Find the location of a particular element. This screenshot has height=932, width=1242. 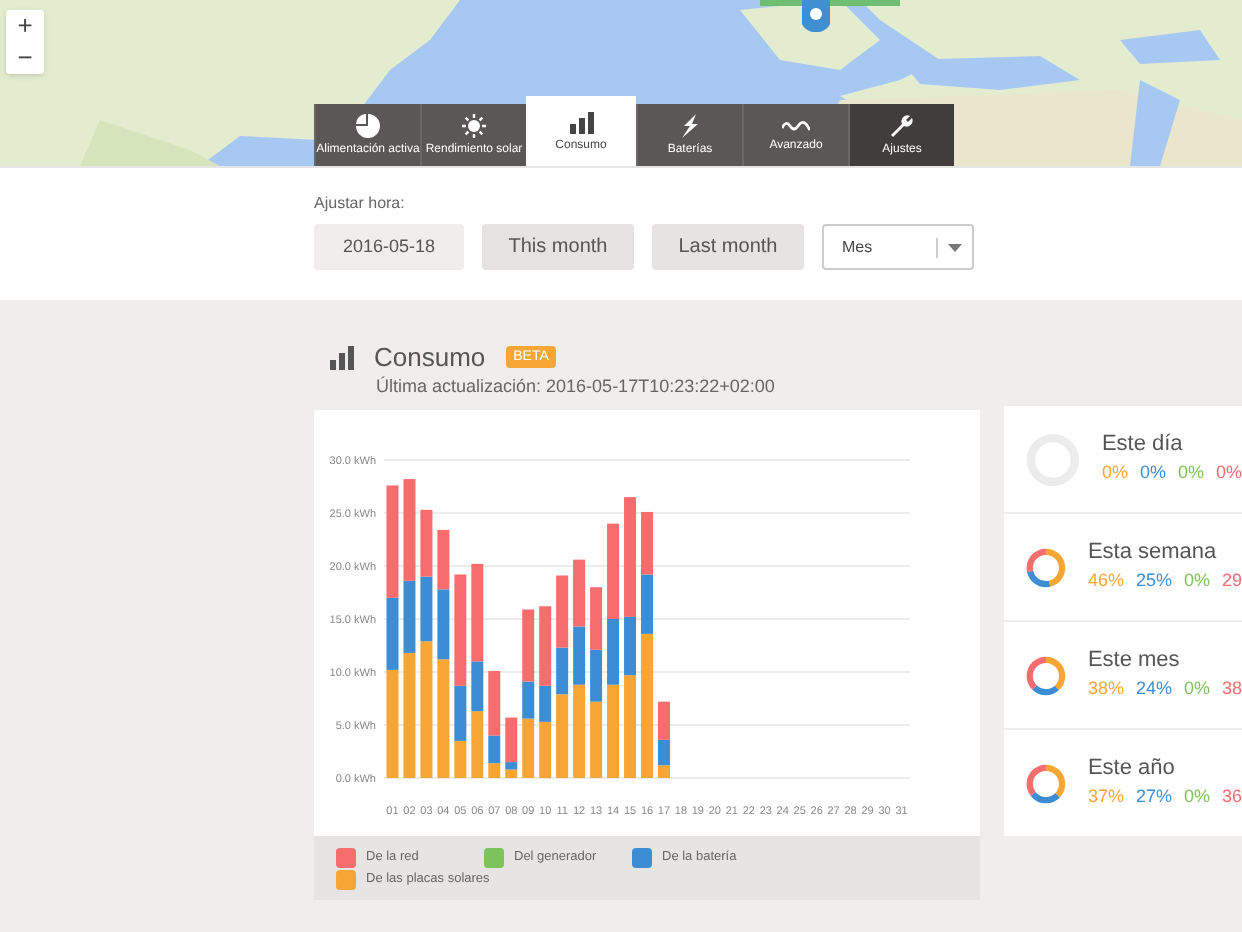

sun-icon is located at coordinates (474, 126).